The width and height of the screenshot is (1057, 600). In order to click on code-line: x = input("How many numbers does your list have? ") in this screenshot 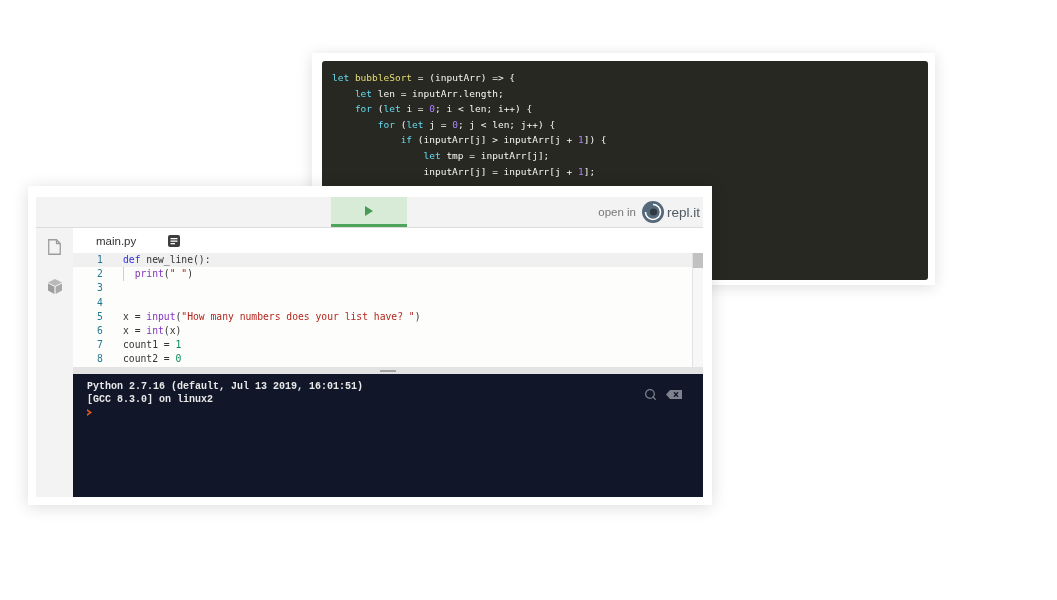, I will do `click(272, 316)`.